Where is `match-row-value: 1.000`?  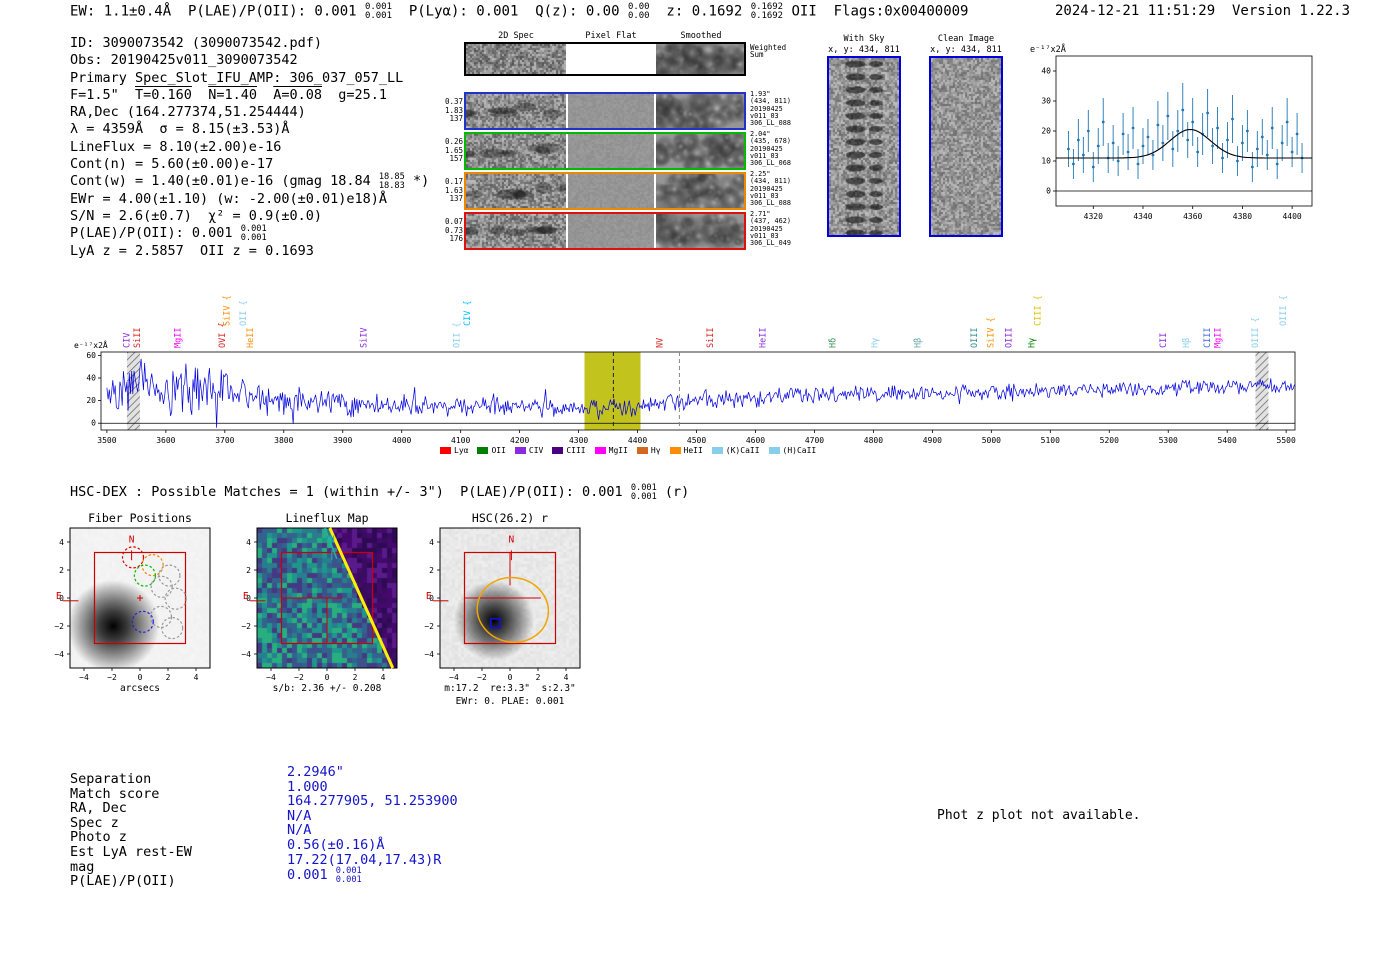
match-row-value: 1.000 is located at coordinates (372, 787).